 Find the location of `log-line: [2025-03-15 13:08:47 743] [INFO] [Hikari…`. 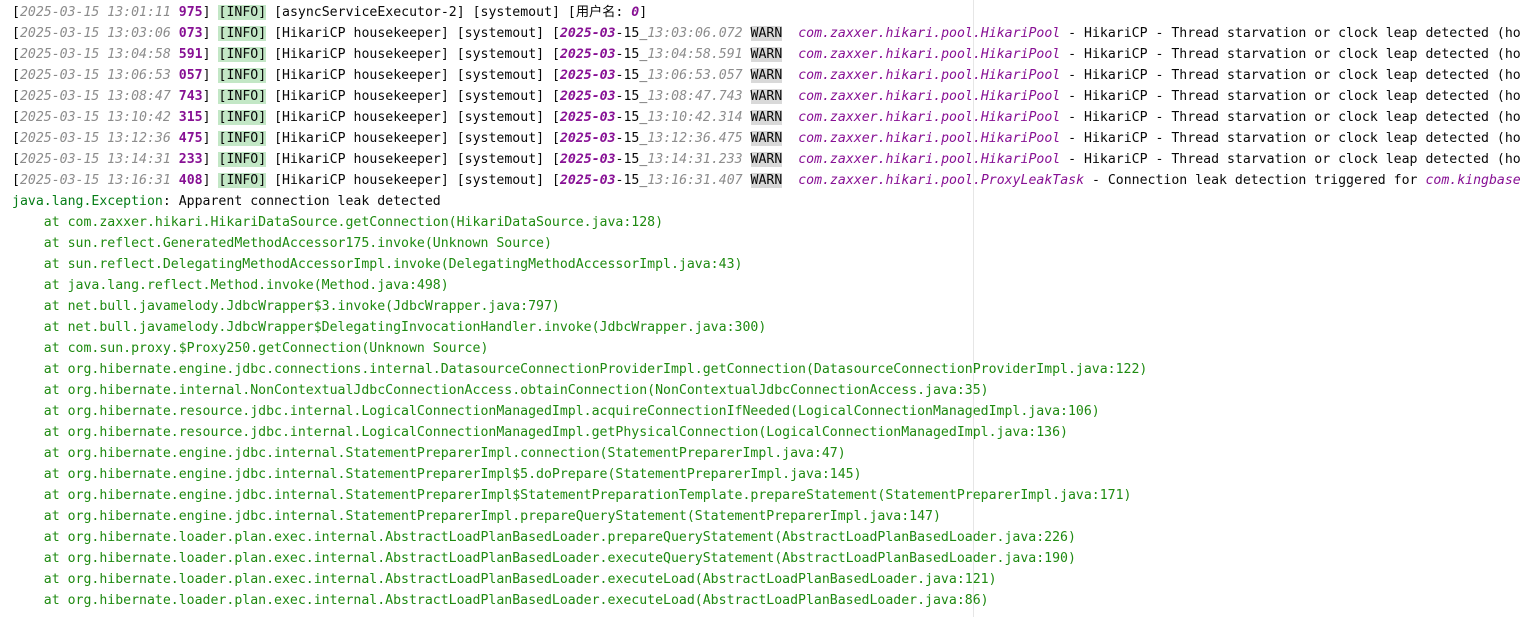

log-line: [2025-03-15 13:08:47 743] [INFO] [Hikari… is located at coordinates (766, 96).